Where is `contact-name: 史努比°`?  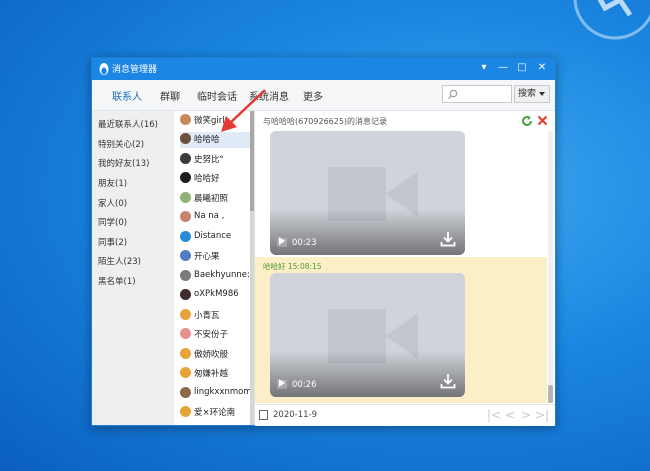 contact-name: 史努比° is located at coordinates (209, 160).